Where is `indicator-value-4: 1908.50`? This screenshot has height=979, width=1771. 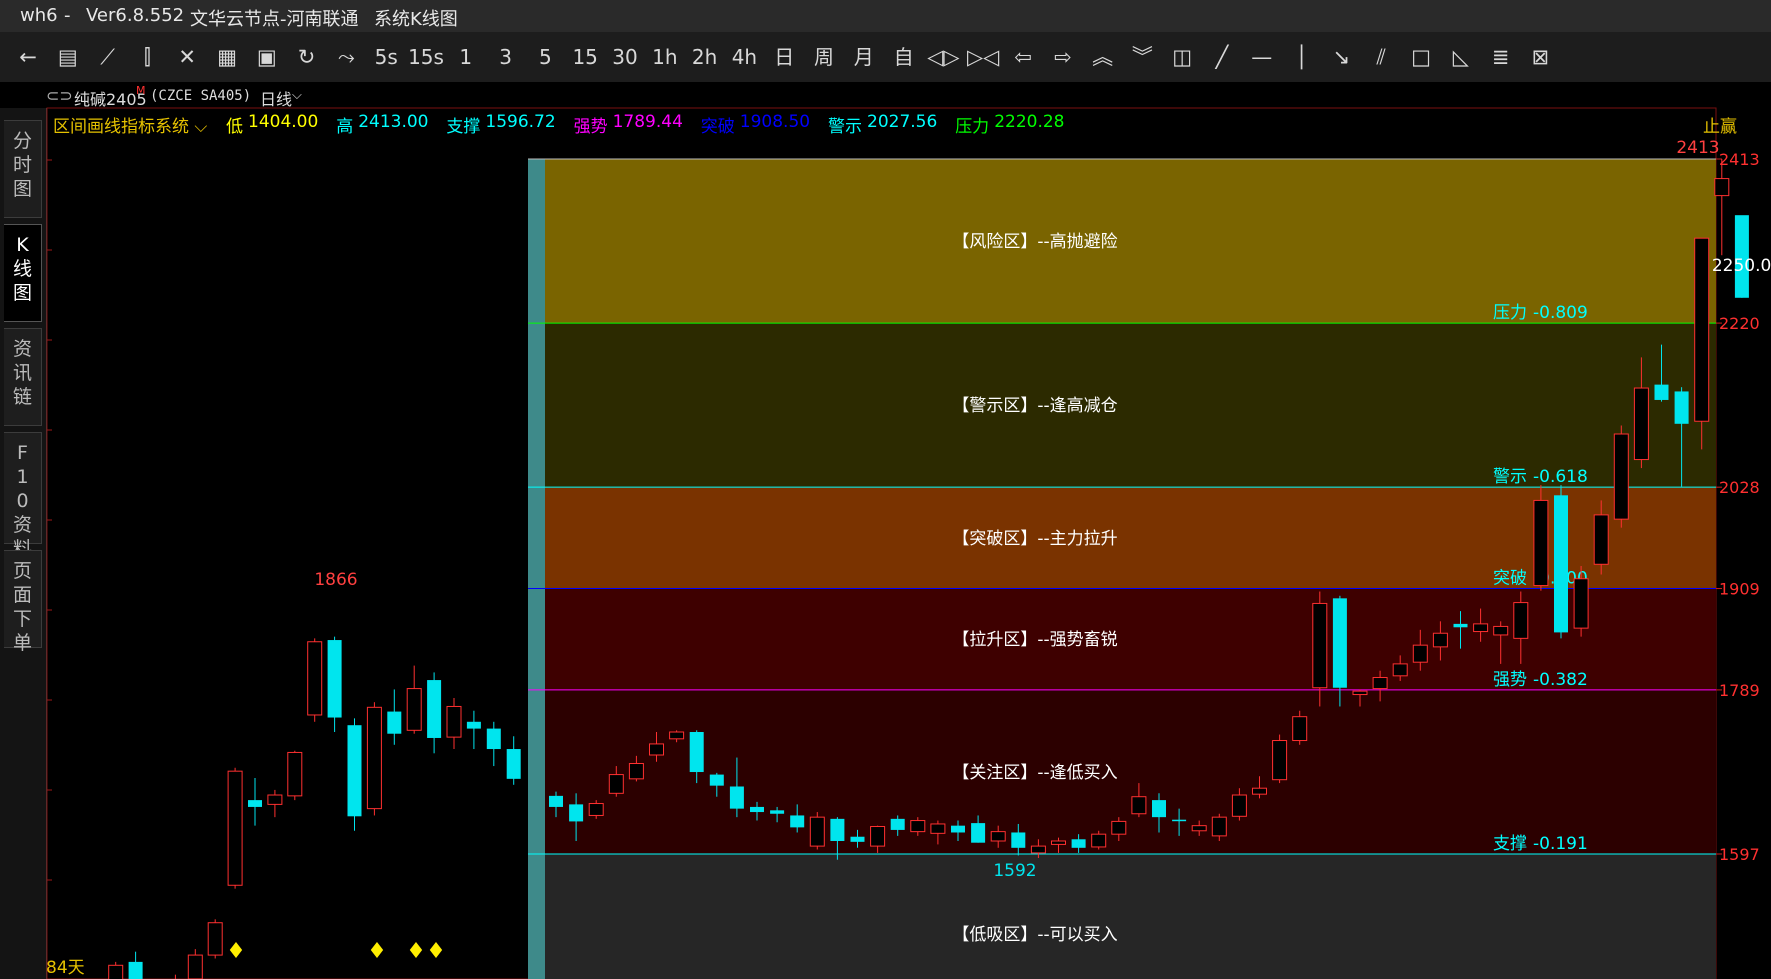
indicator-value-4: 1908.50 is located at coordinates (775, 122).